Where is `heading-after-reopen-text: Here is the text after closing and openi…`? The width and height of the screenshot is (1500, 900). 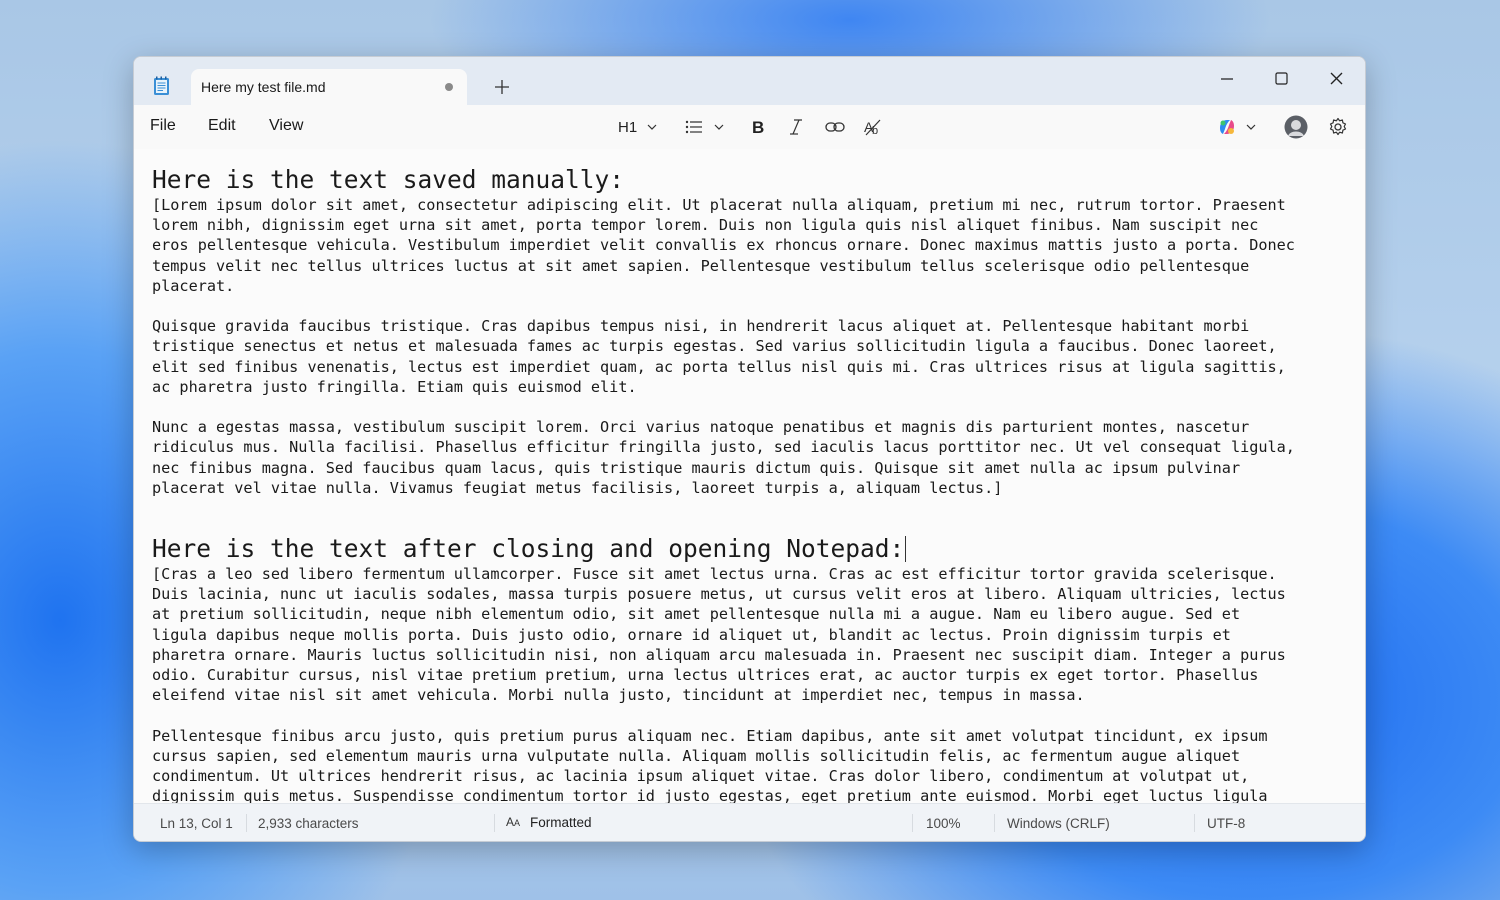
heading-after-reopen-text: Here is the text after closing and openi… is located at coordinates (528, 549).